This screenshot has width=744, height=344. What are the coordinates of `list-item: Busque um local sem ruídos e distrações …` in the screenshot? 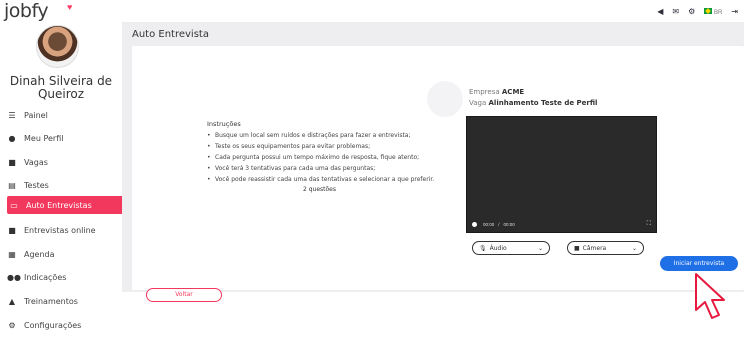 It's located at (342, 135).